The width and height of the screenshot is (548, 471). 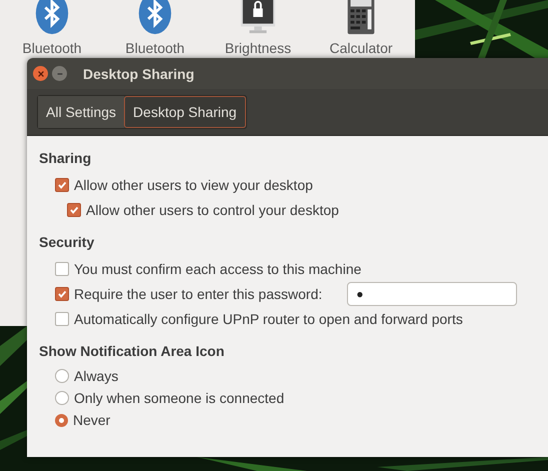 I want to click on section-heading: Security, so click(x=67, y=242).